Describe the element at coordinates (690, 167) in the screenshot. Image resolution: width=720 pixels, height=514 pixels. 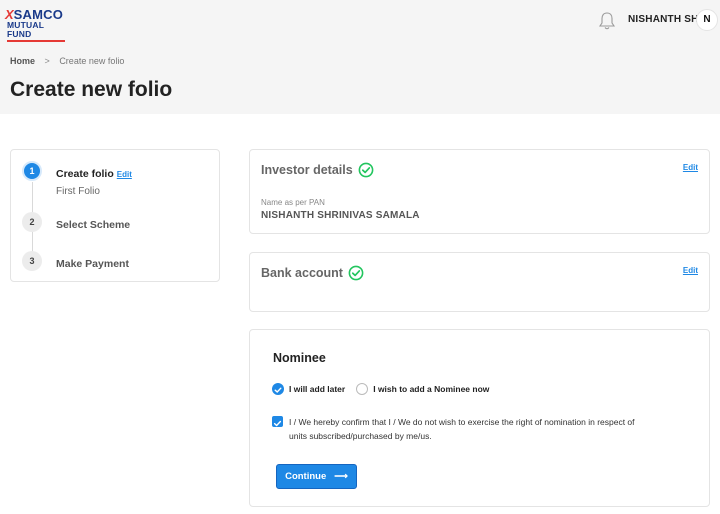
I see `investor-edit-link: Edit` at that location.